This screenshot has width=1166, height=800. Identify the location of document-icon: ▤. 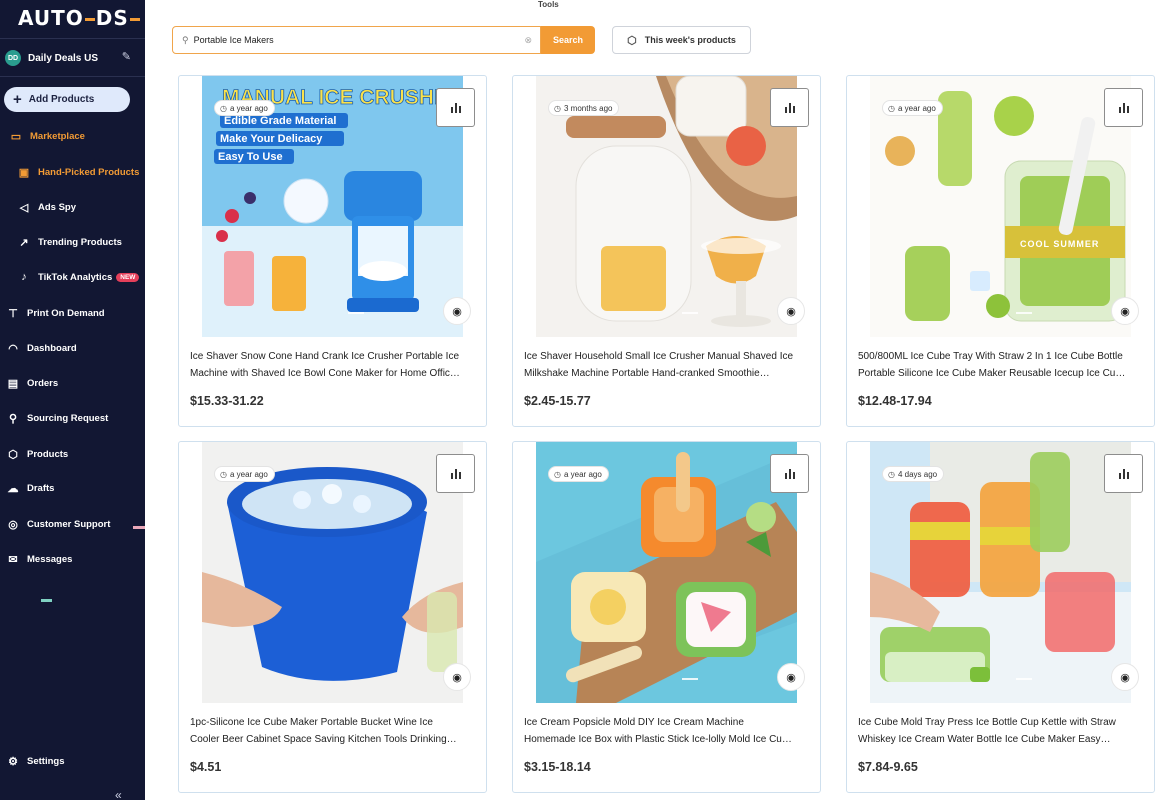
(13, 383).